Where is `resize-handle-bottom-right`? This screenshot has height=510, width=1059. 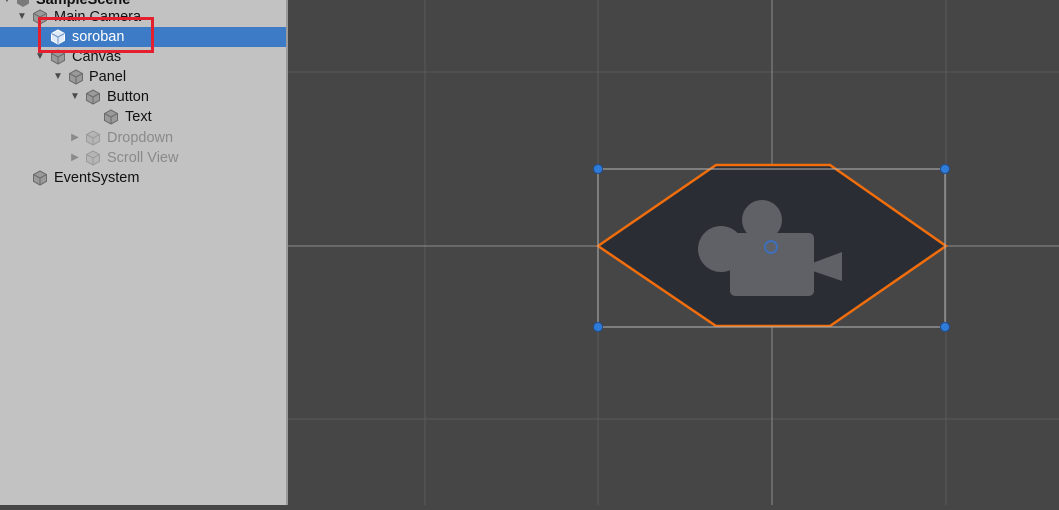 resize-handle-bottom-right is located at coordinates (945, 327).